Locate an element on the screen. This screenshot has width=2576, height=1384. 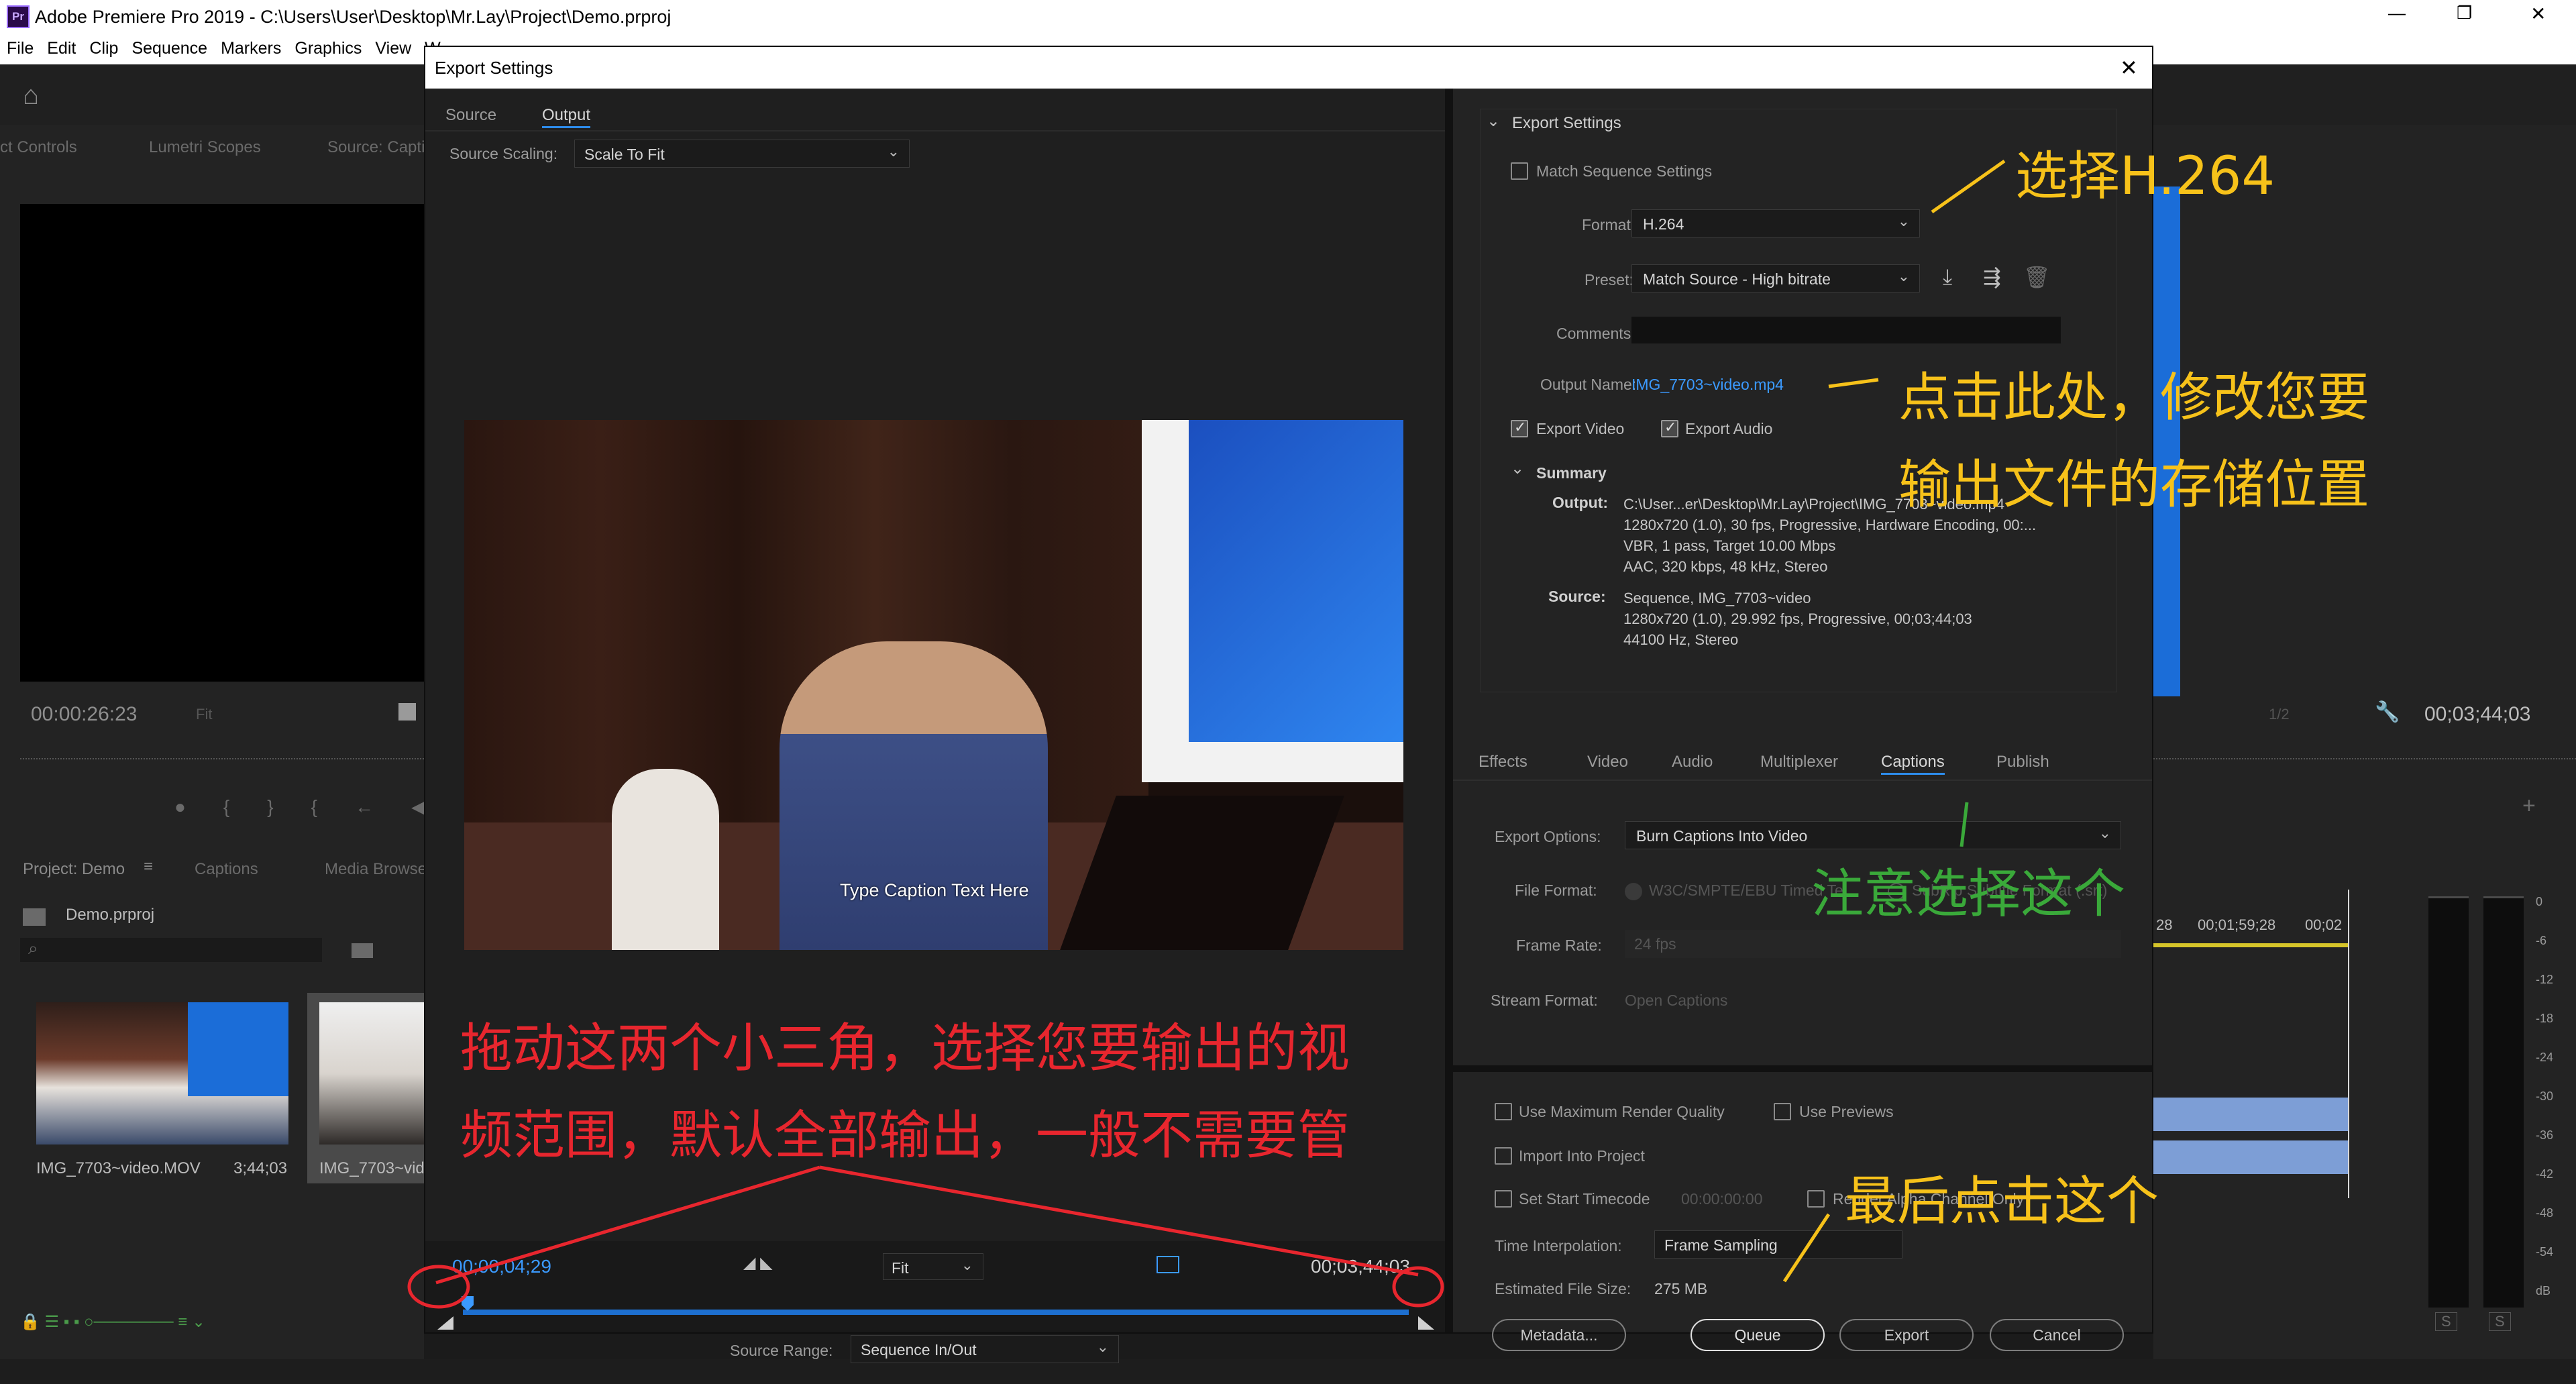
annotation-drag-line2: 频范围，默认全部输出，一般不需要管 is located at coordinates (905, 1136).